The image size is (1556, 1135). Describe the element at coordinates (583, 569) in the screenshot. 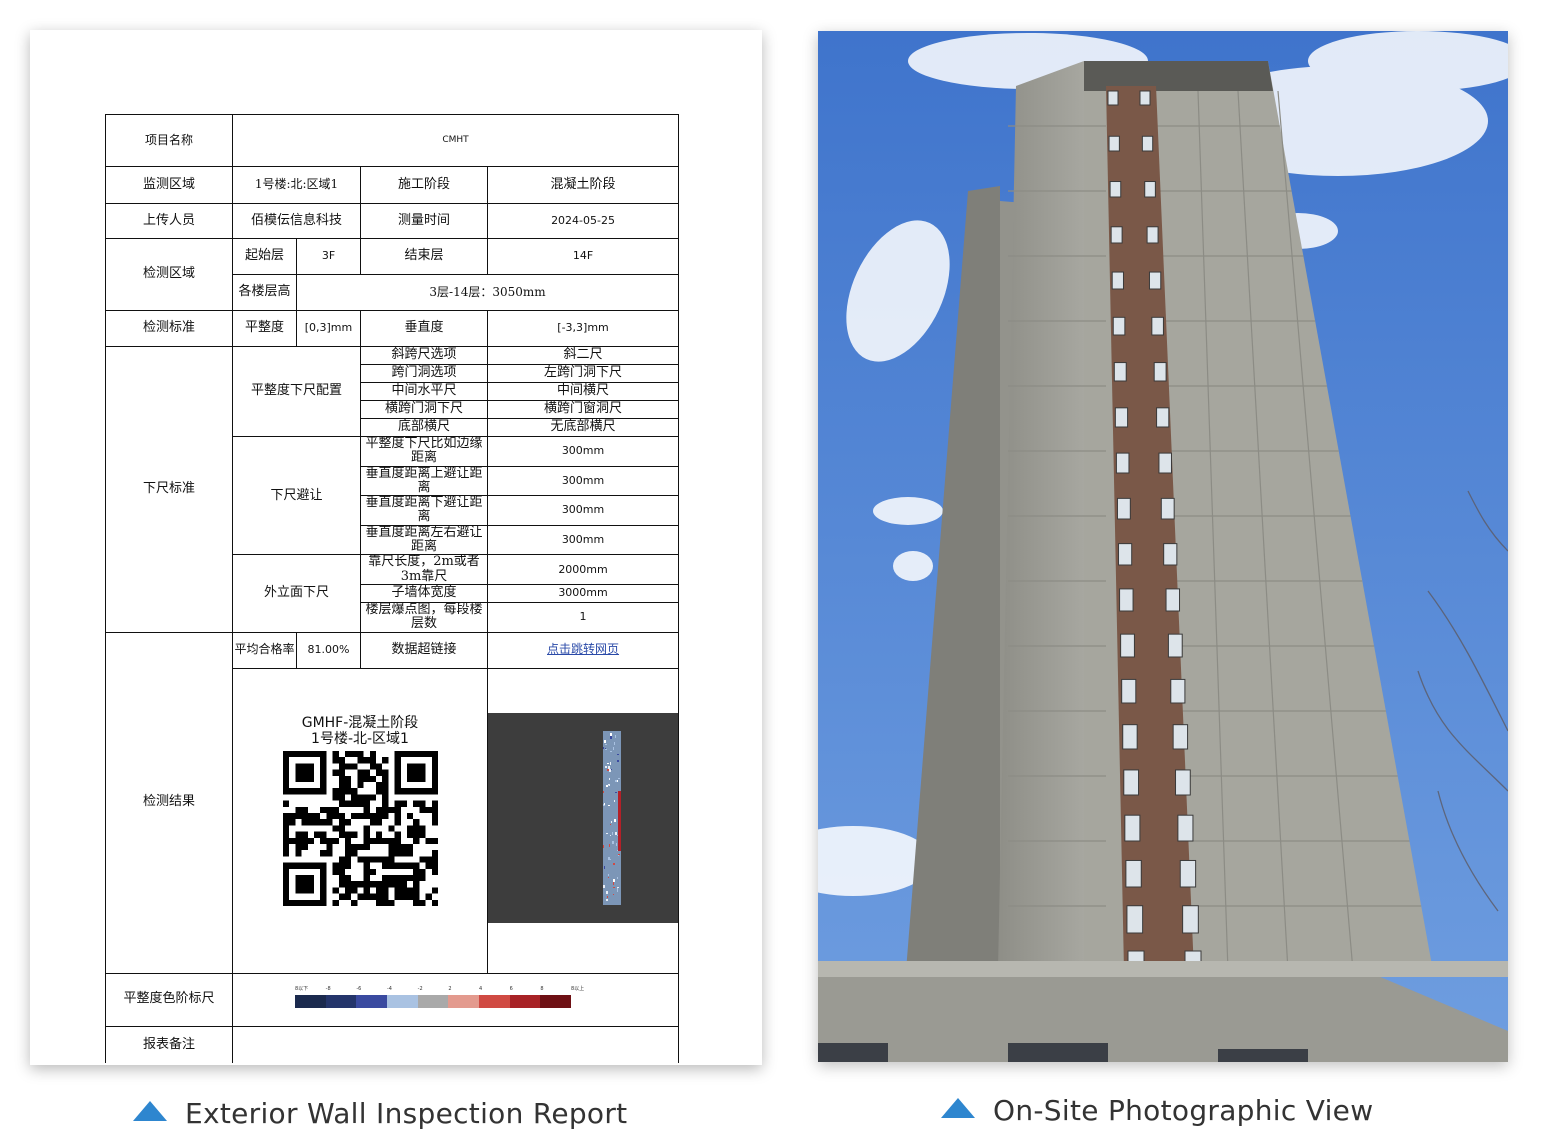

I see `ruler-item-value: 2000mm` at that location.